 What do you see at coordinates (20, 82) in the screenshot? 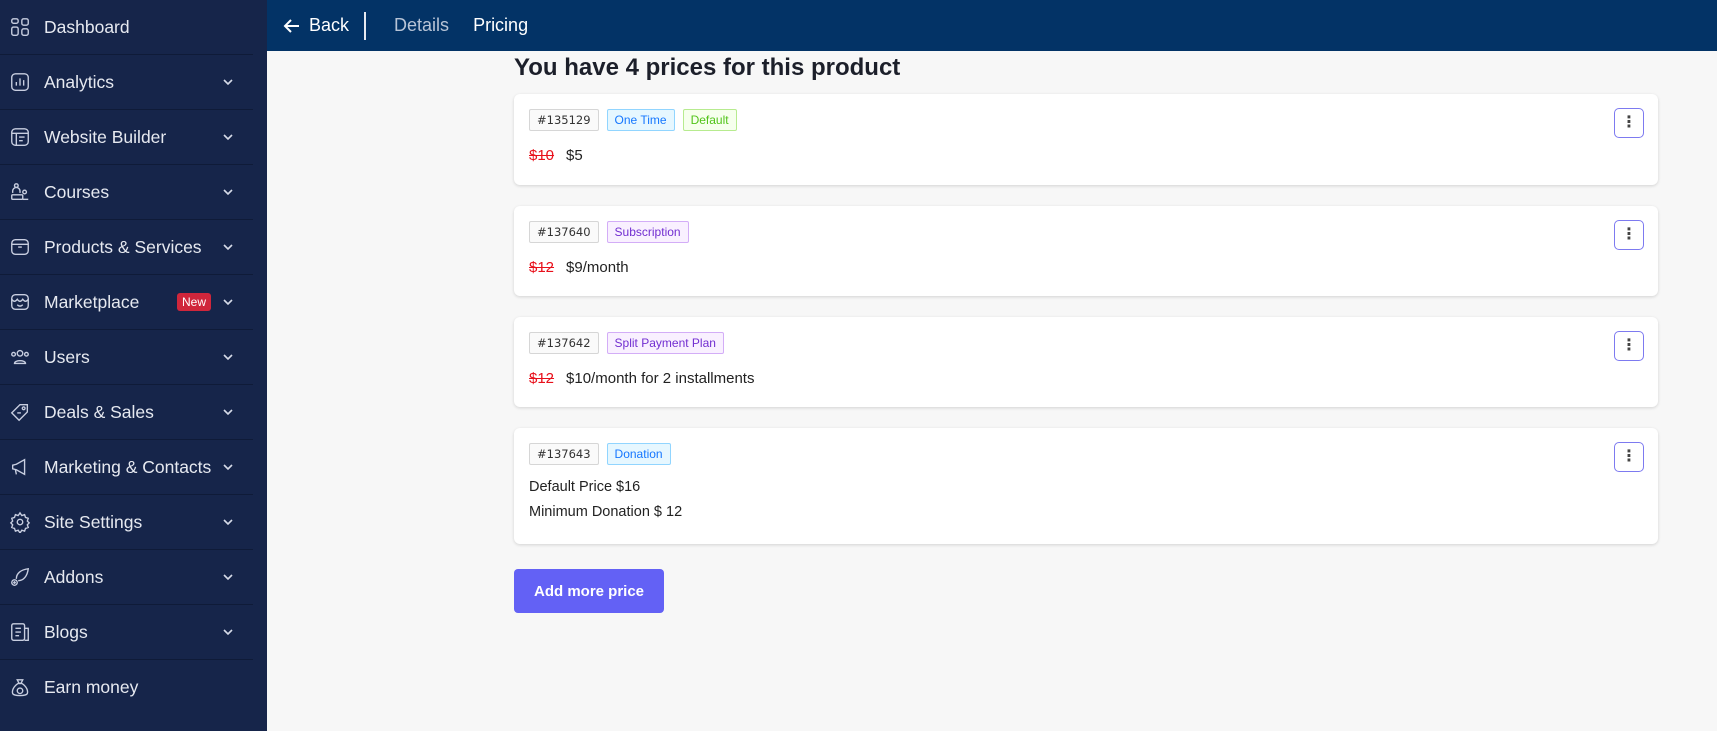
I see `analytics-icon` at bounding box center [20, 82].